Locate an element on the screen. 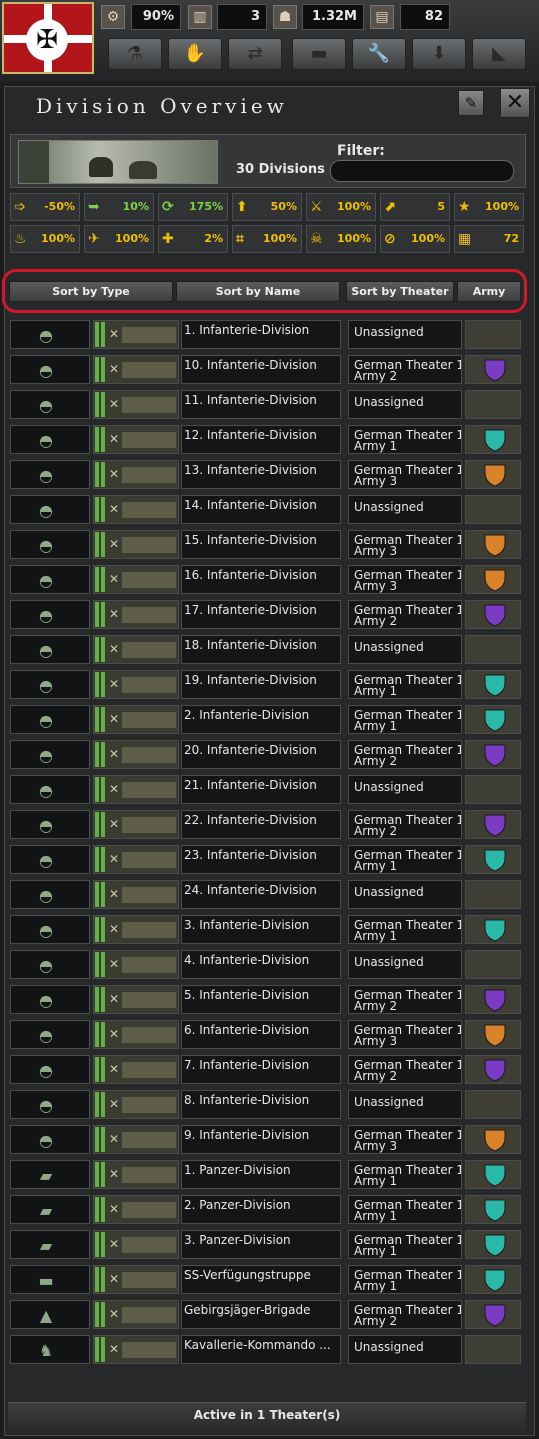 This screenshot has width=539, height=1439. modifier-organization: ➩ -50% is located at coordinates (45, 207).